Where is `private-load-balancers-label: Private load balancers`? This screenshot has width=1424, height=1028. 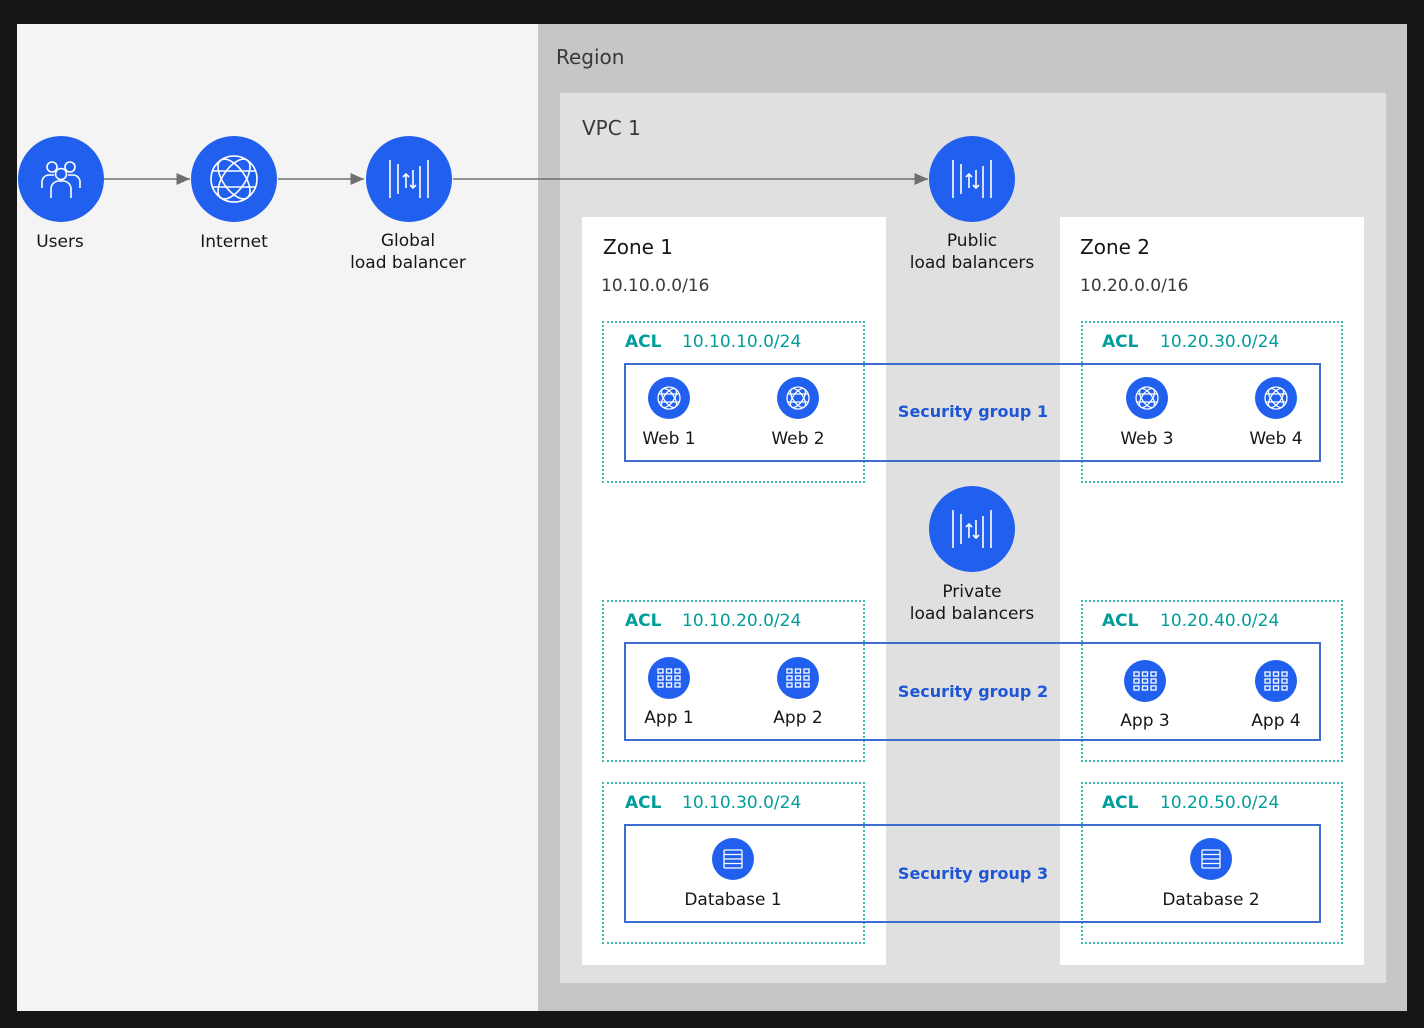 private-load-balancers-label: Private load balancers is located at coordinates (972, 603).